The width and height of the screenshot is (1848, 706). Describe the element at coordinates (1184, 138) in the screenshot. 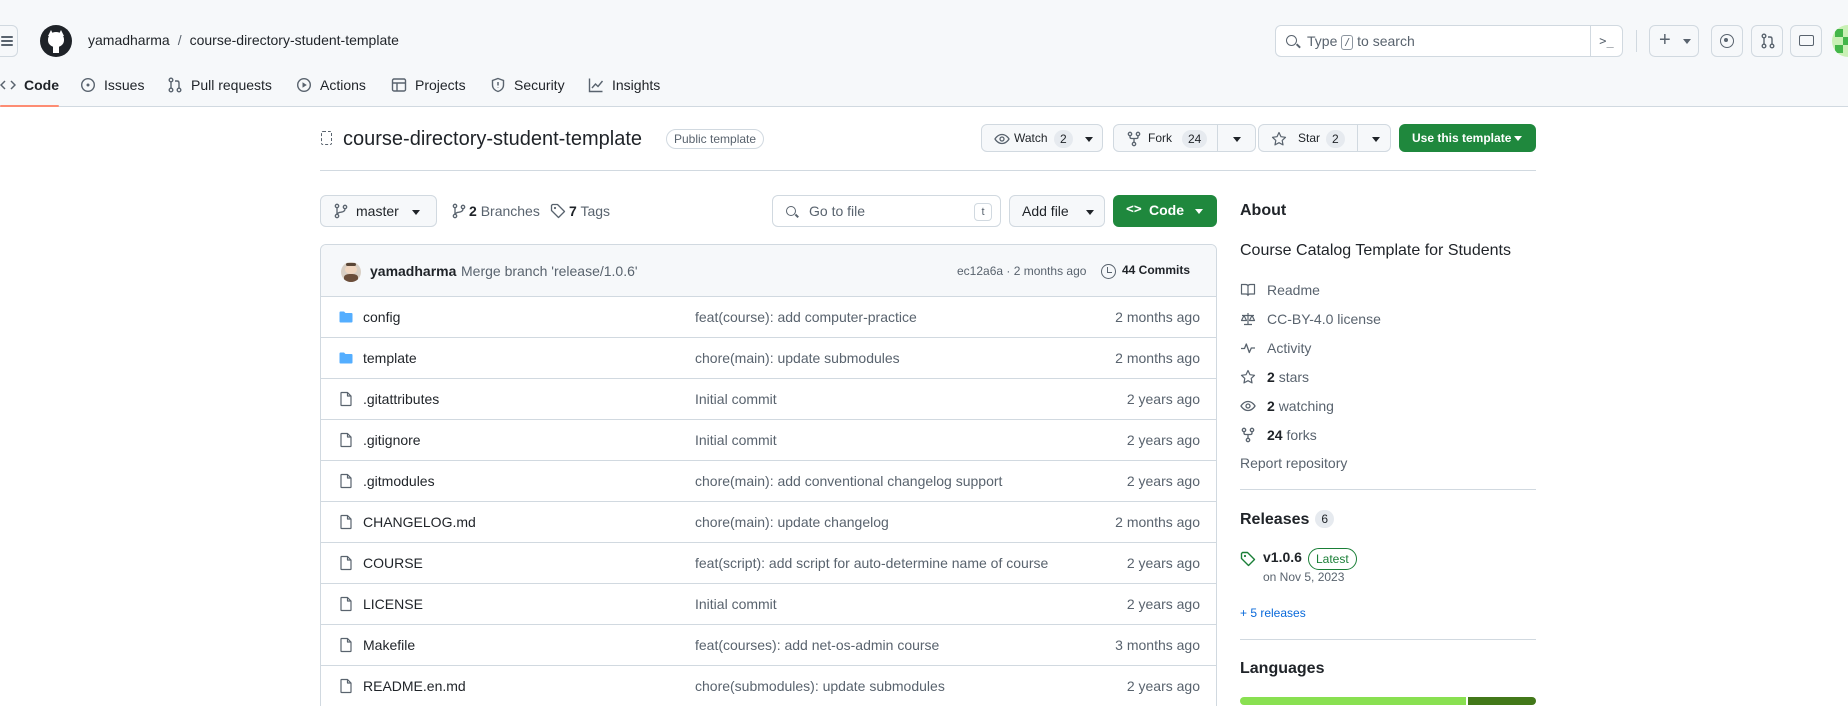

I see `fork-button: Fork 24` at that location.